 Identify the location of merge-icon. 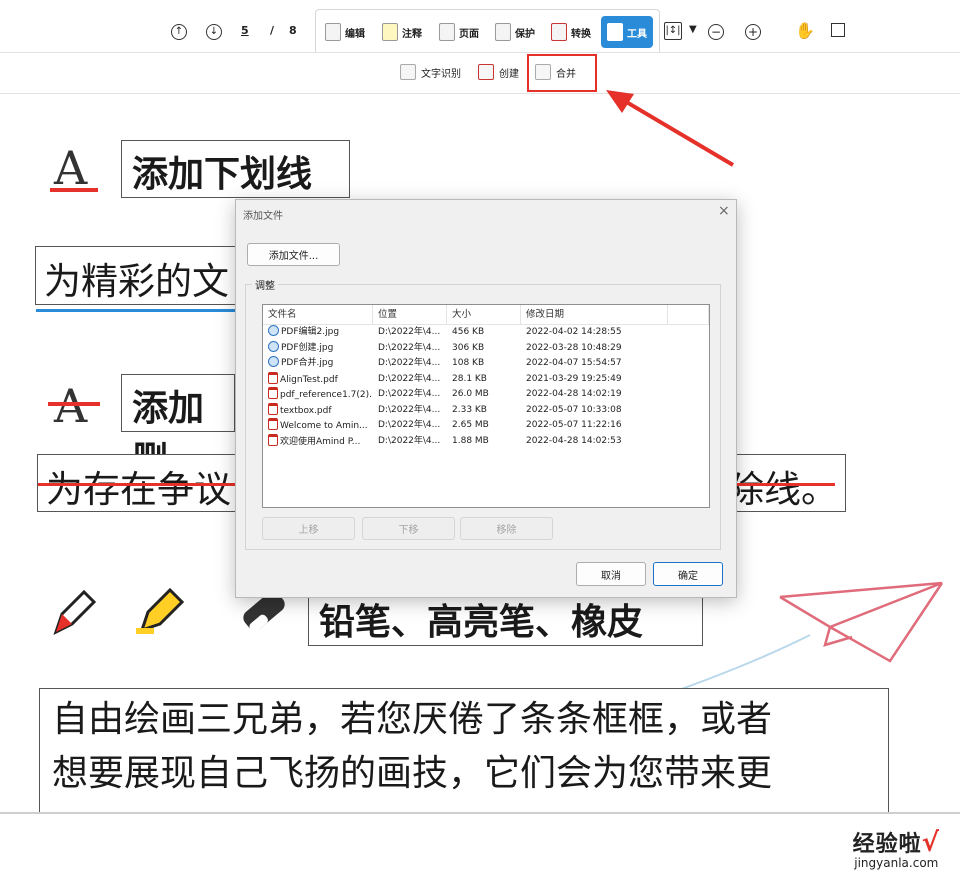
(543, 72).